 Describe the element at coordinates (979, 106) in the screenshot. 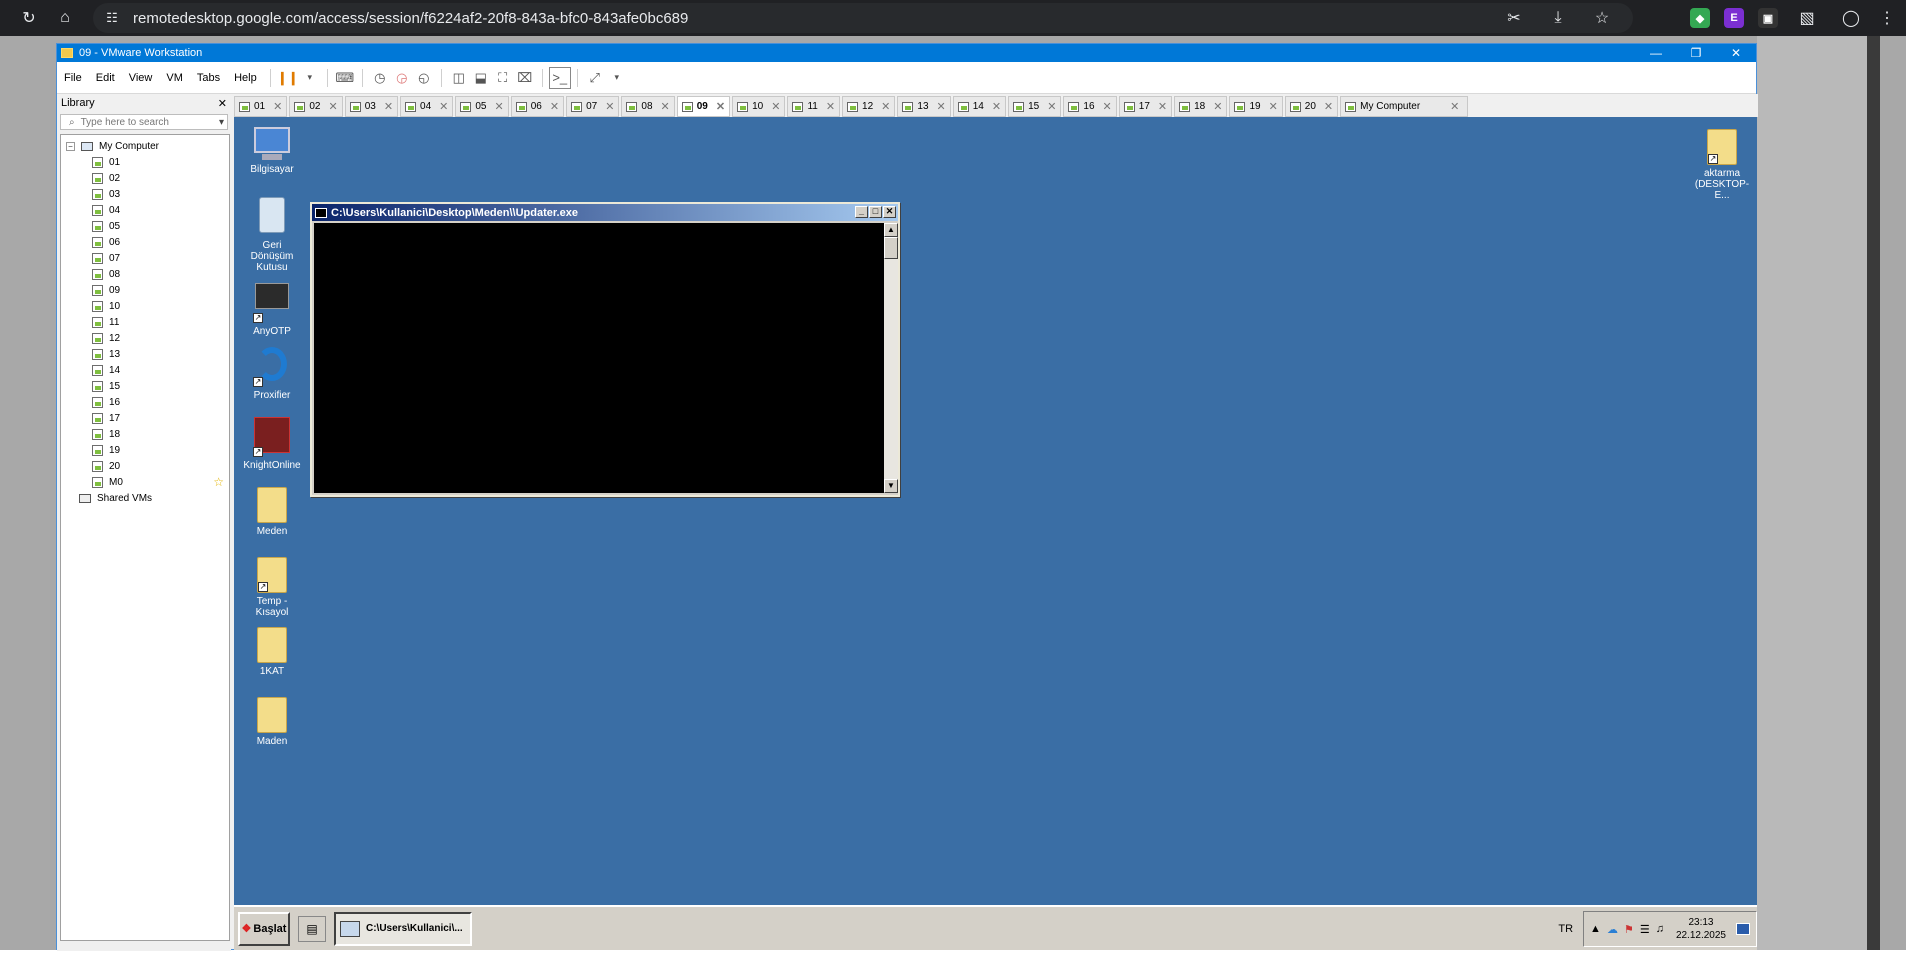

I see `vm-tab: 14 ✕` at that location.